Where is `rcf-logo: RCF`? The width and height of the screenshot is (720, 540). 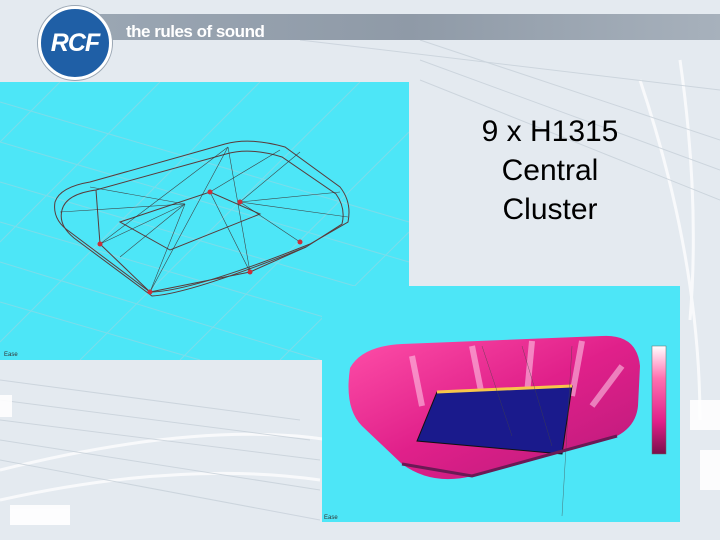
rcf-logo: RCF is located at coordinates (75, 43).